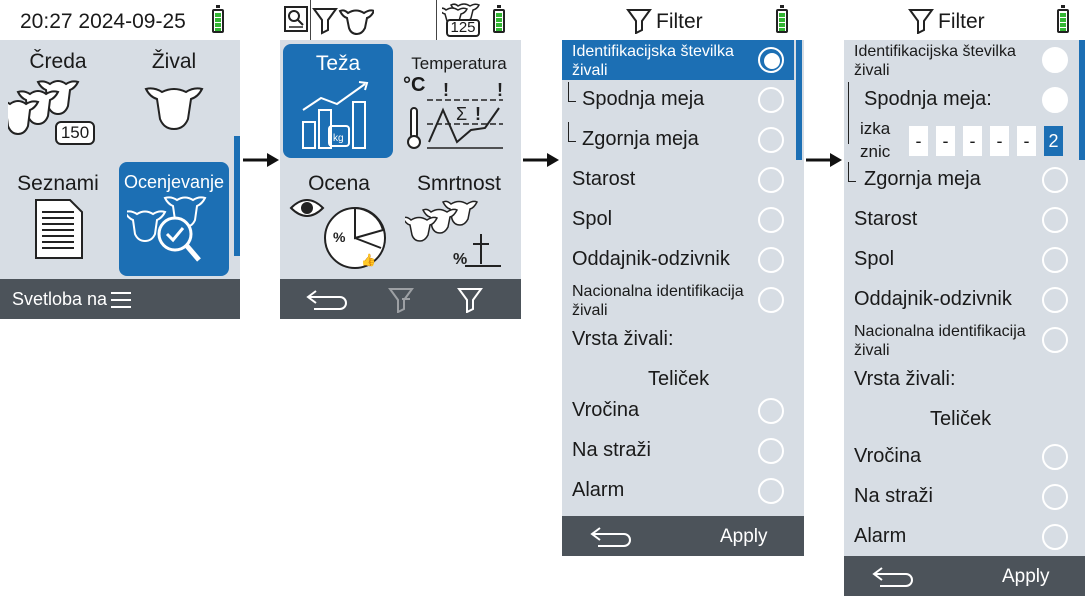 The image size is (1085, 596). I want to click on herd-label: Čreda, so click(58, 61).